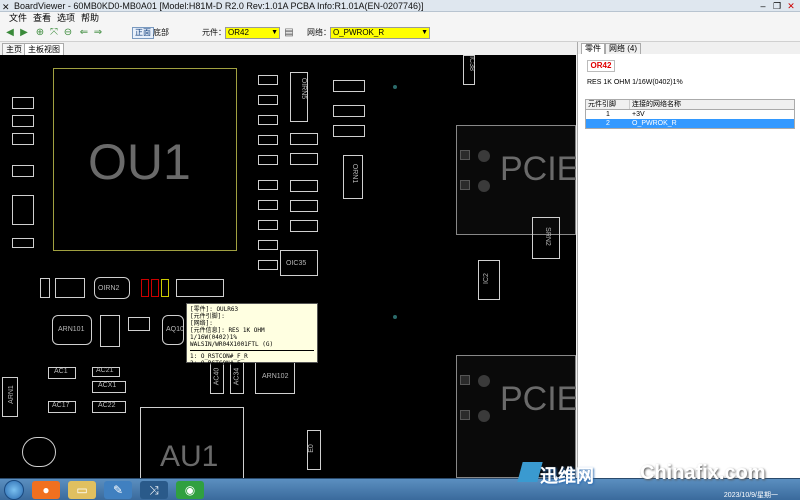  I want to click on rotate-right-icon: ⇒, so click(98, 33).